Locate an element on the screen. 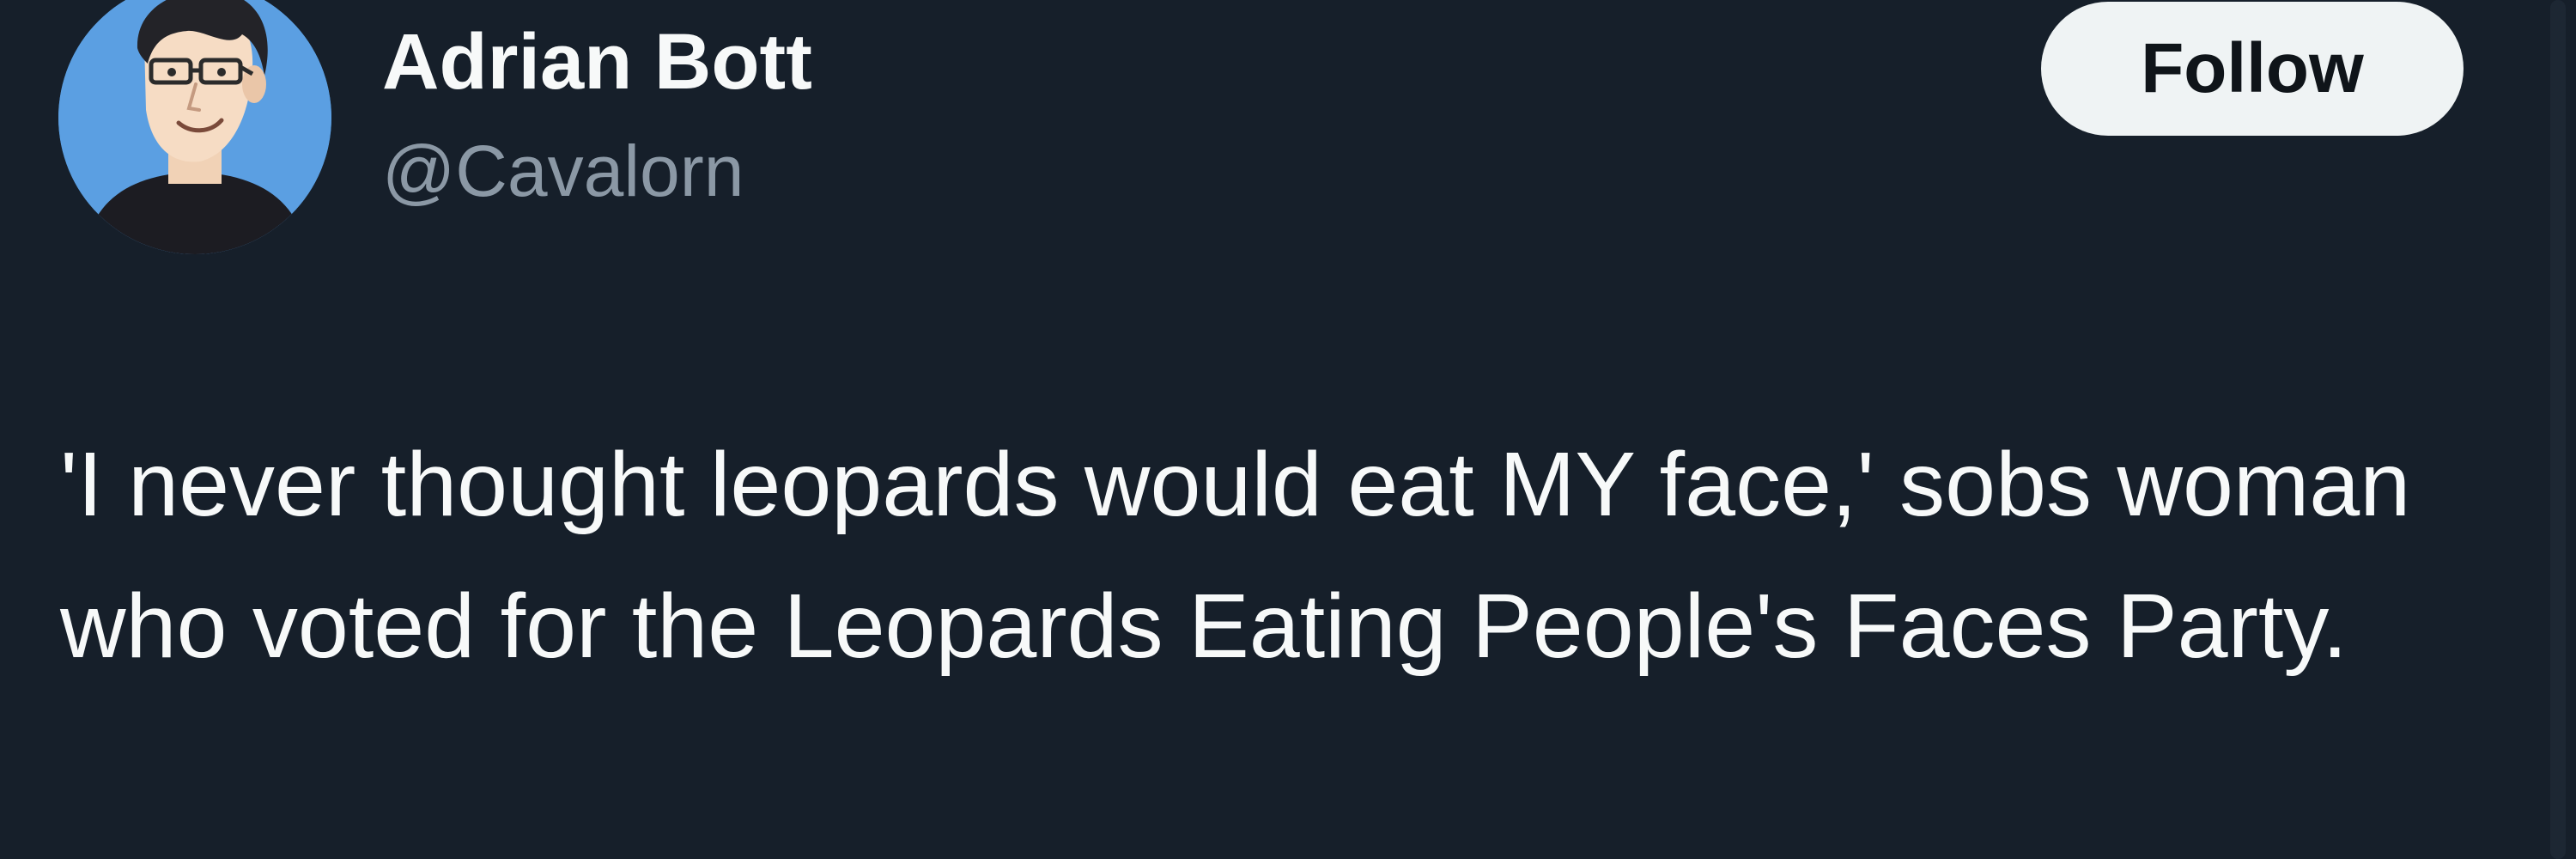  scrollbar is located at coordinates (2558, 430).